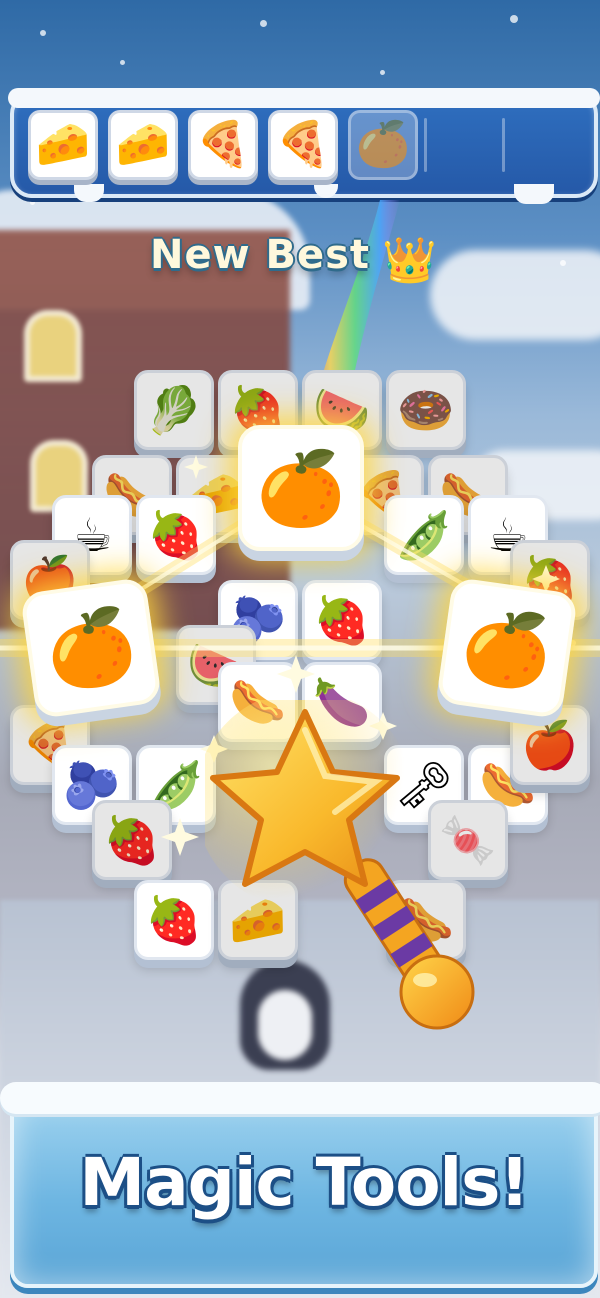  I want to click on new-best-text: New Best, so click(260, 255).